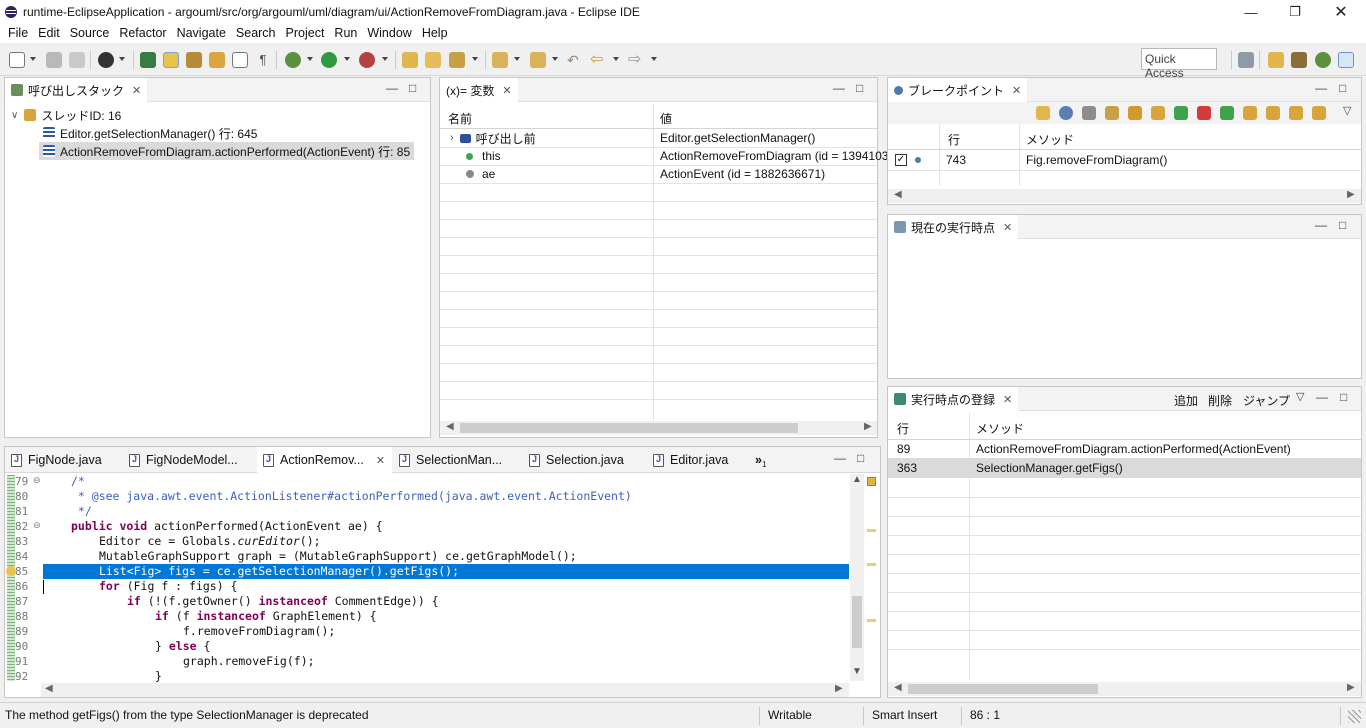 This screenshot has height=728, width=1366. Describe the element at coordinates (1112, 113) in the screenshot. I see `step-icon` at that location.